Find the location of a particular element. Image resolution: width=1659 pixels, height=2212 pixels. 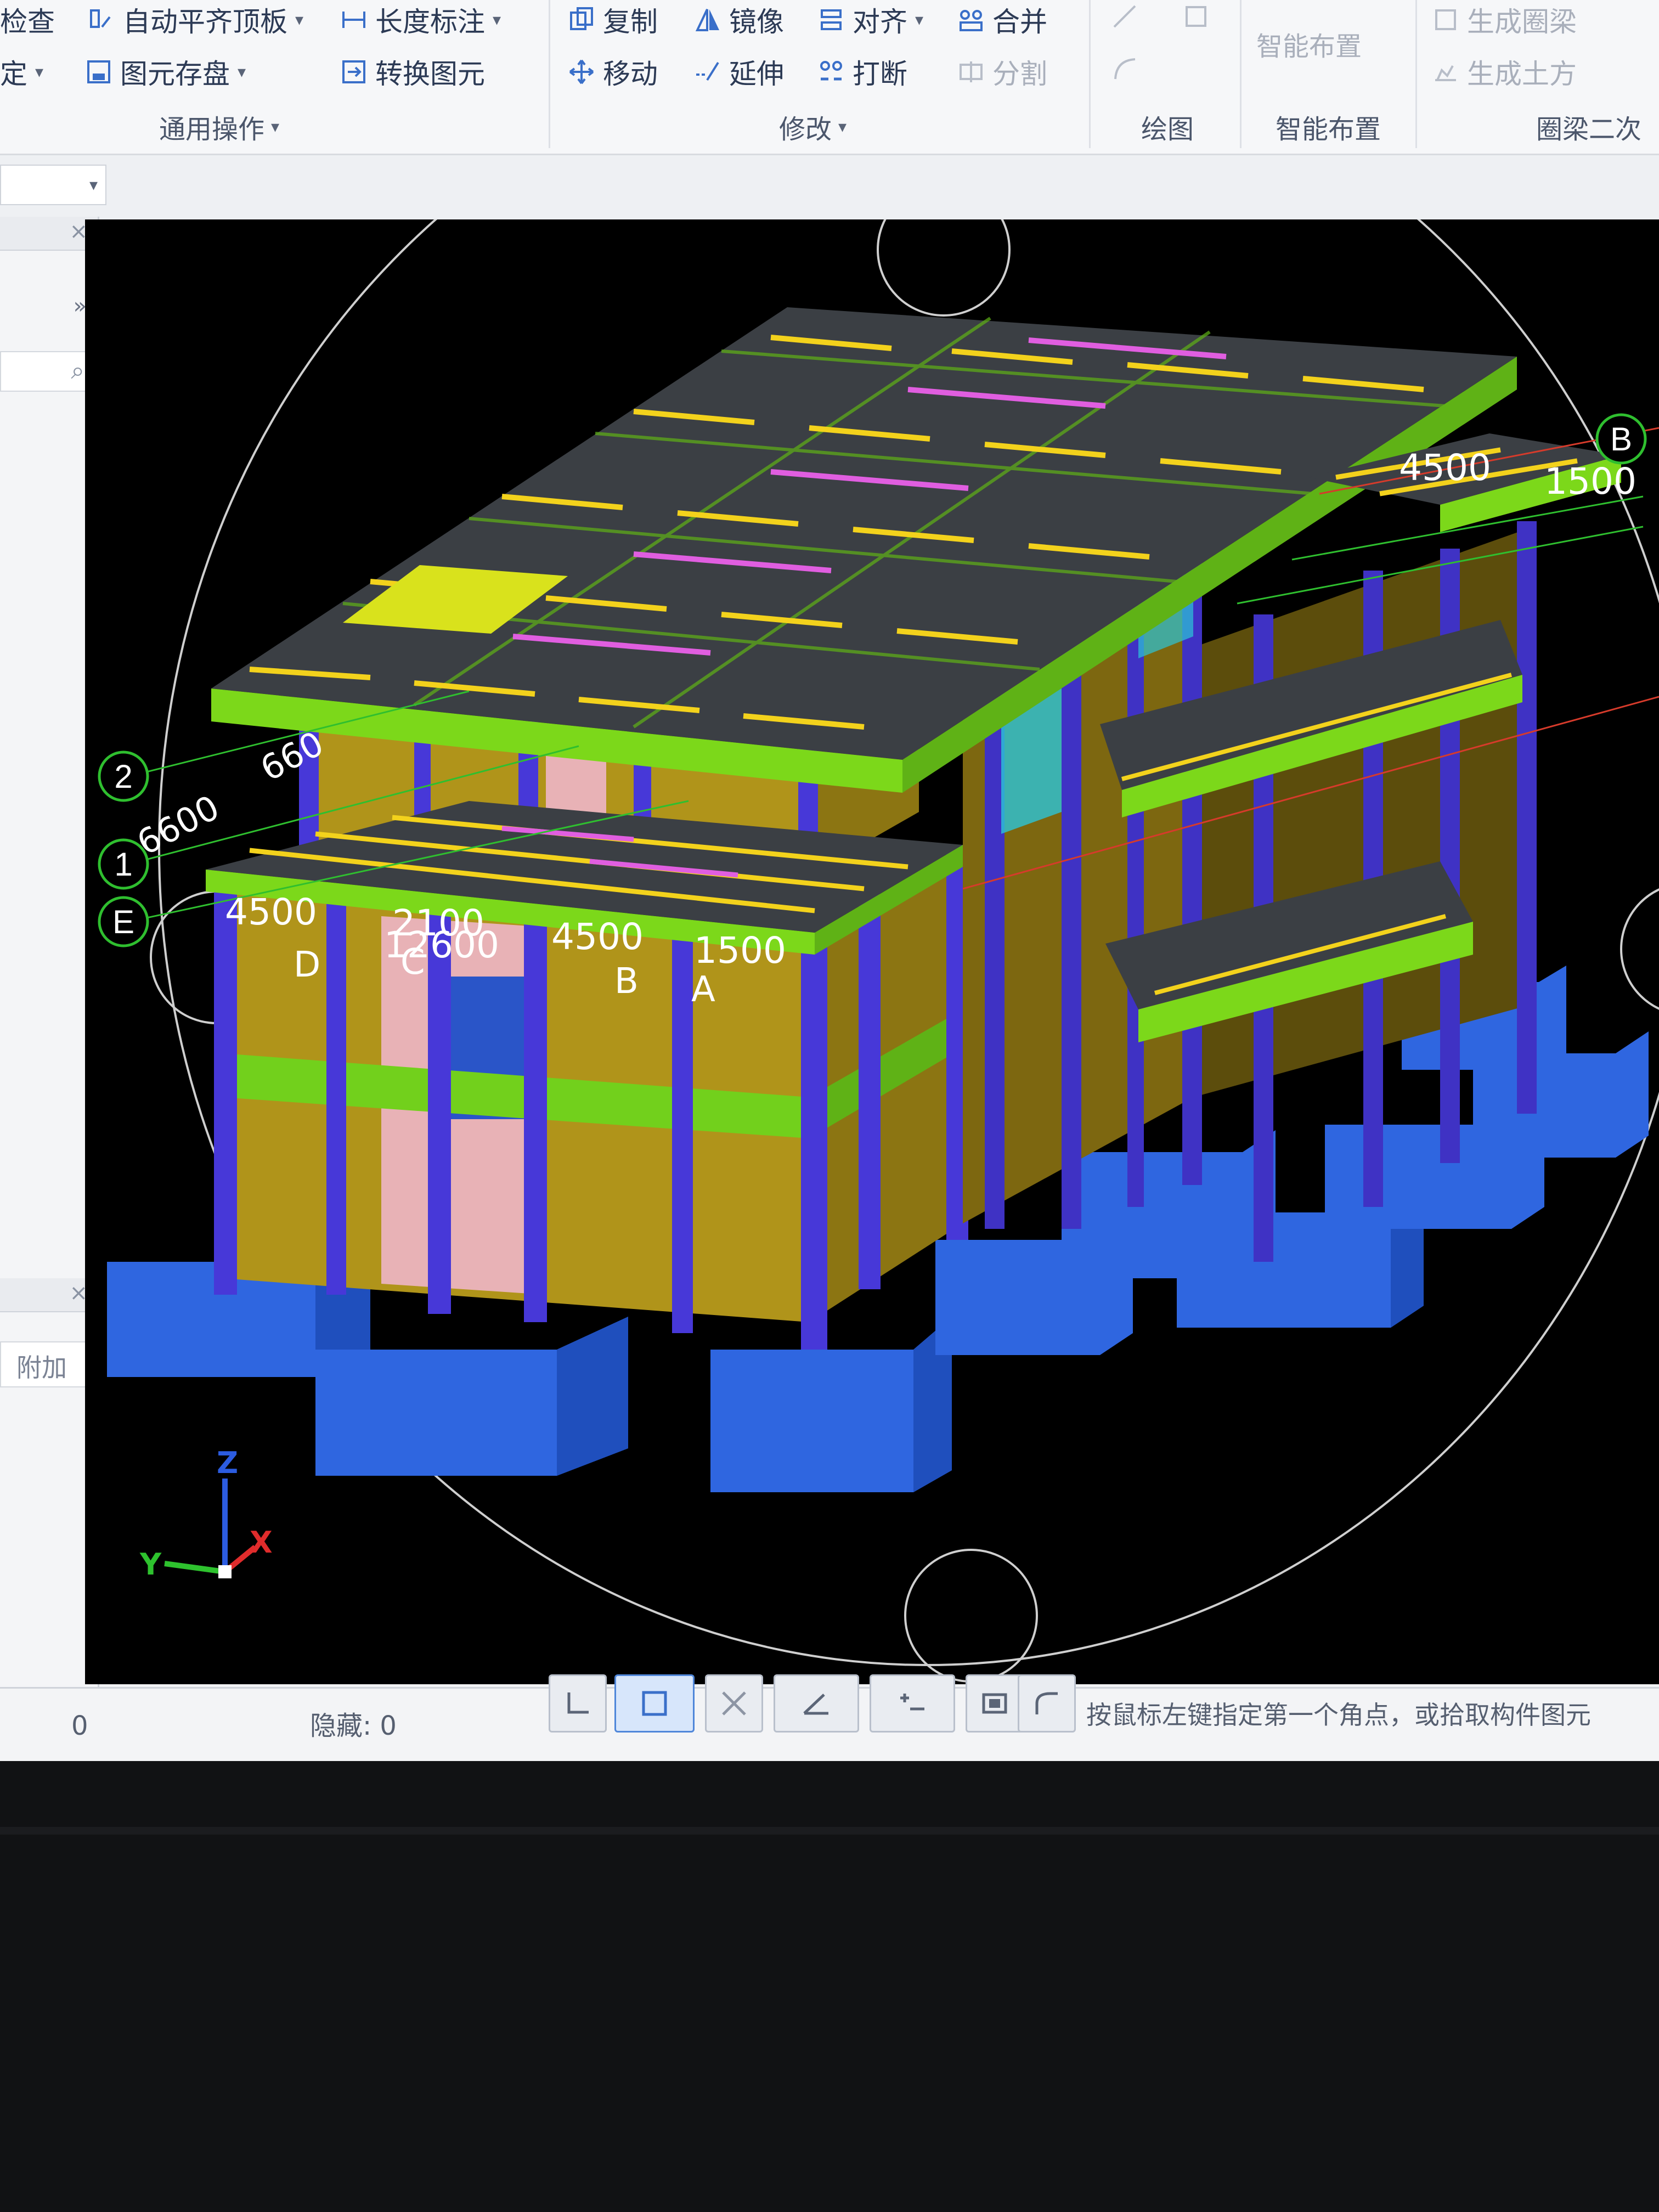

axis-bubble-e: E is located at coordinates (123, 921).